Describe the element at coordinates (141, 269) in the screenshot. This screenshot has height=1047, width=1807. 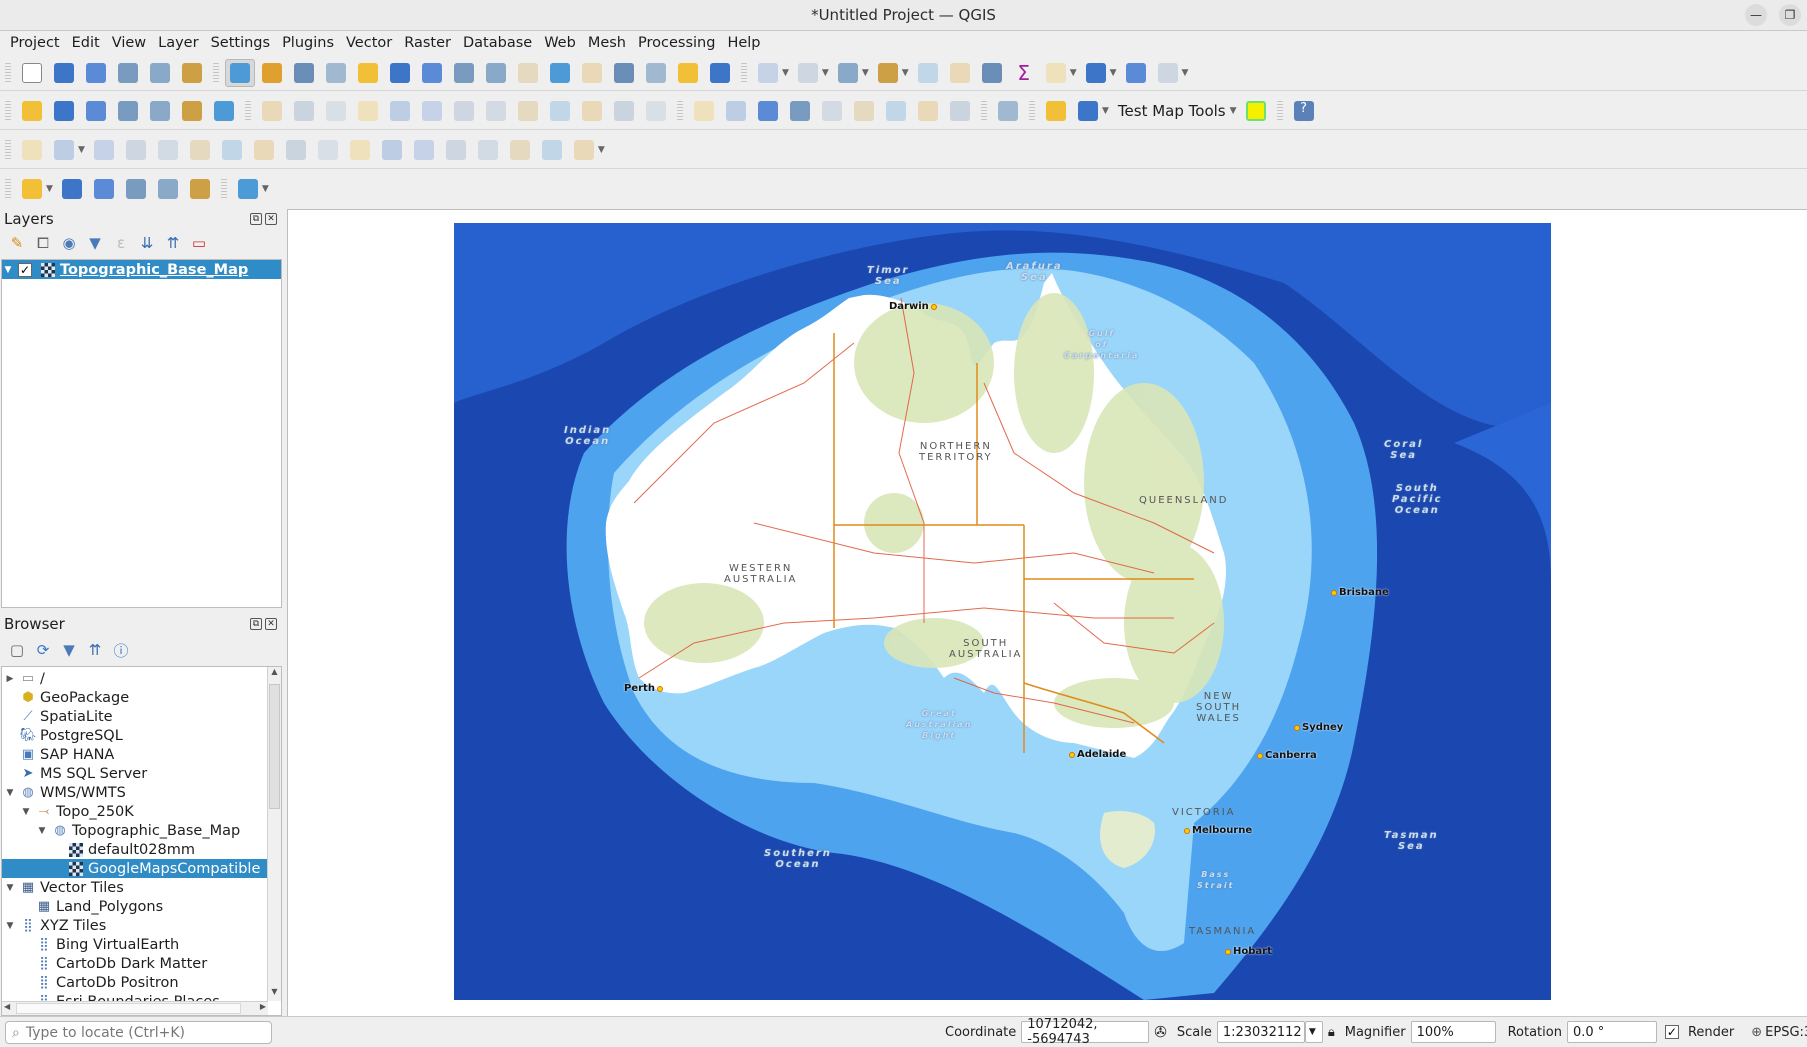
I see `layer-item: ▼ ✓ Topographic_Base_Map` at that location.